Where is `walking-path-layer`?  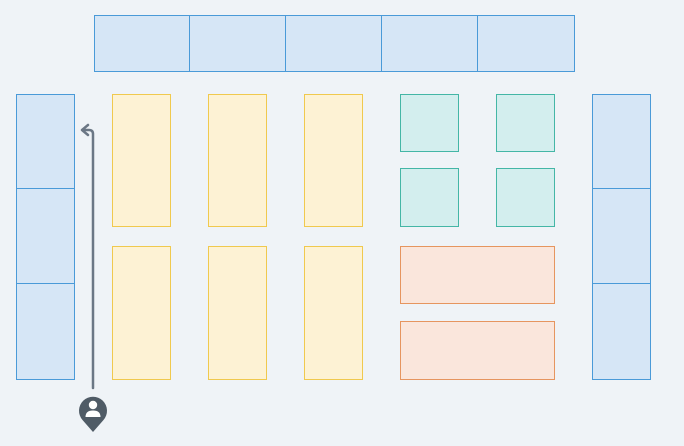
walking-path-layer is located at coordinates (93, 277).